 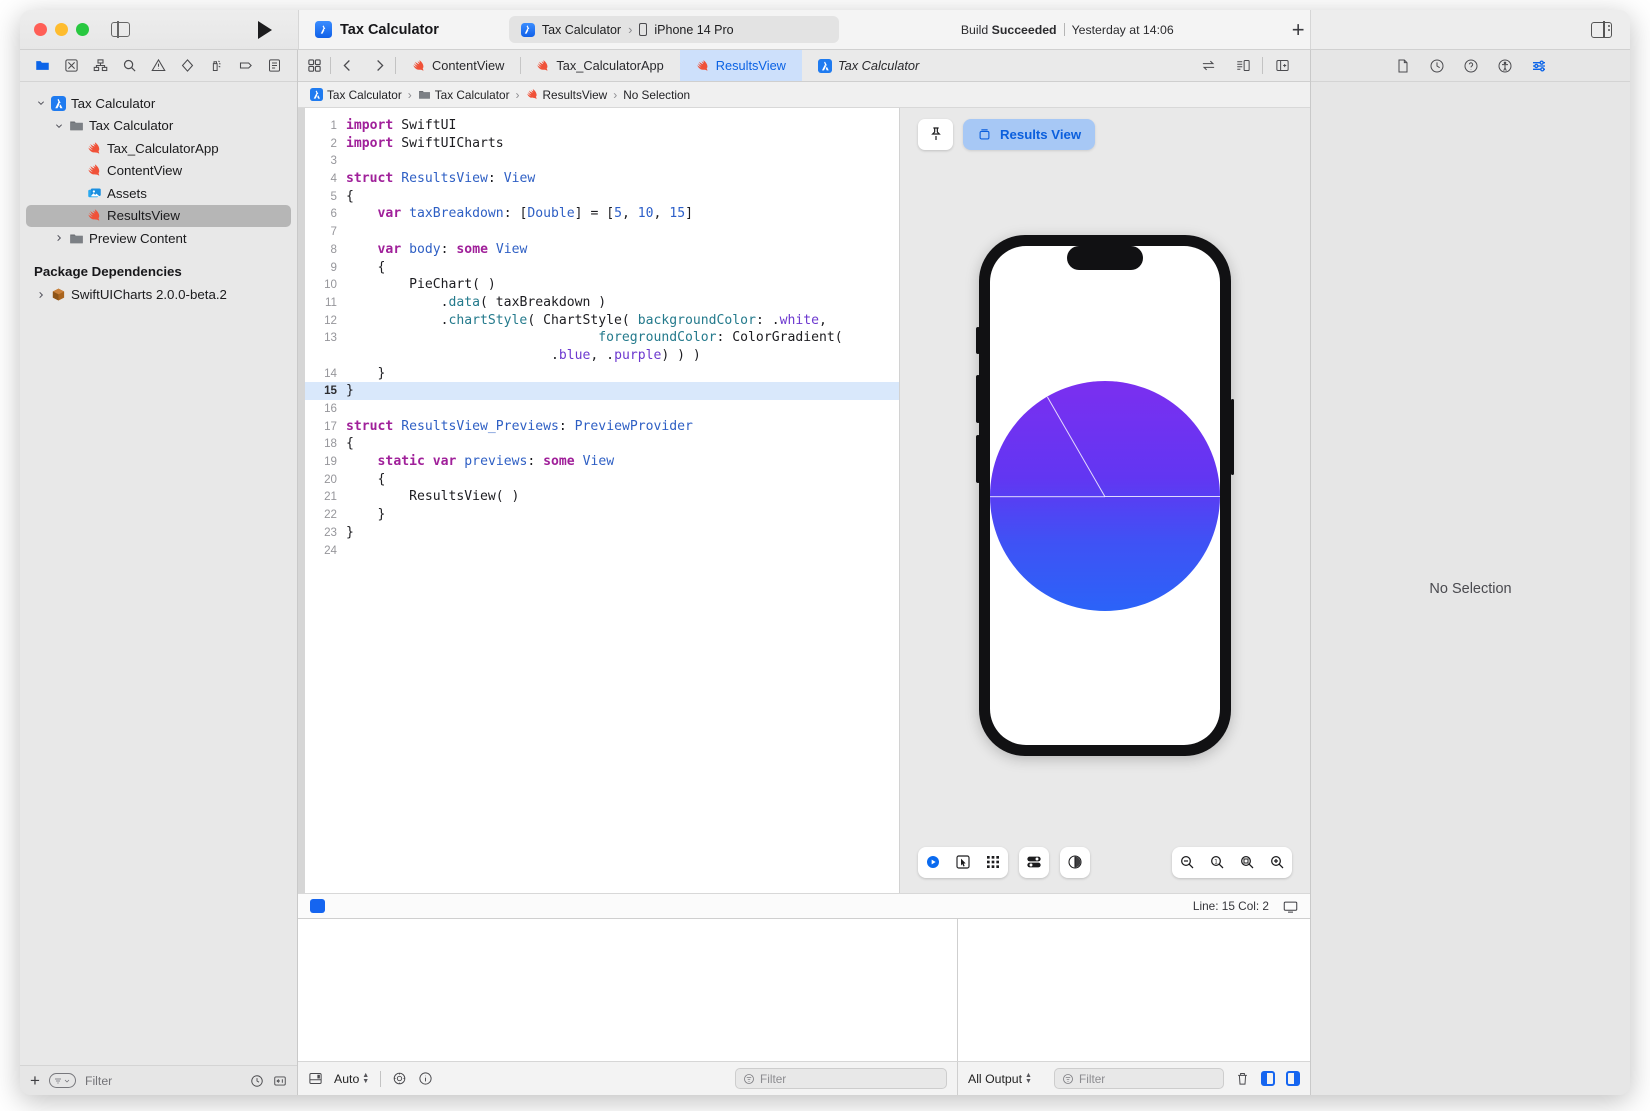 I want to click on test-icon, so click(x=187, y=66).